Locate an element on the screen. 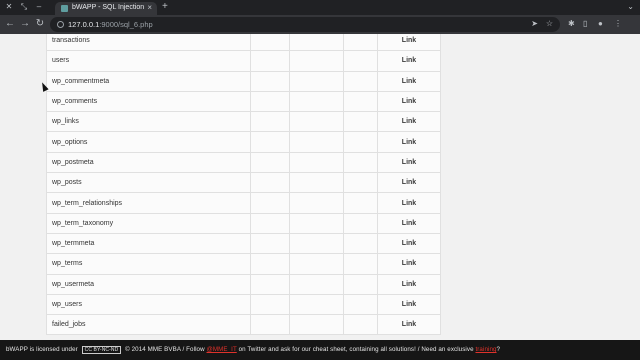 The height and width of the screenshot is (360, 640). url-text: 127.0.0.1:9000/sql_6.php is located at coordinates (110, 24).